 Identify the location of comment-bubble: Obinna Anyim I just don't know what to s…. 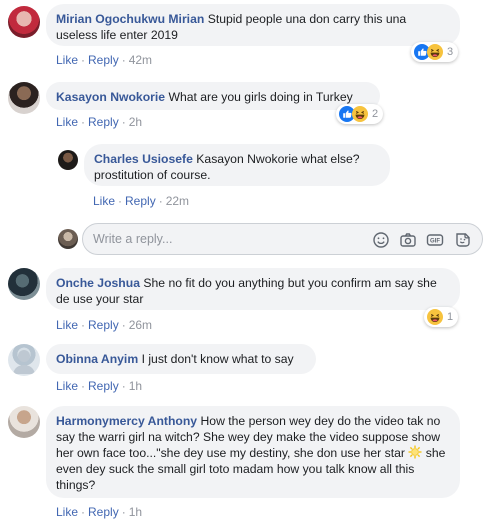
(181, 359).